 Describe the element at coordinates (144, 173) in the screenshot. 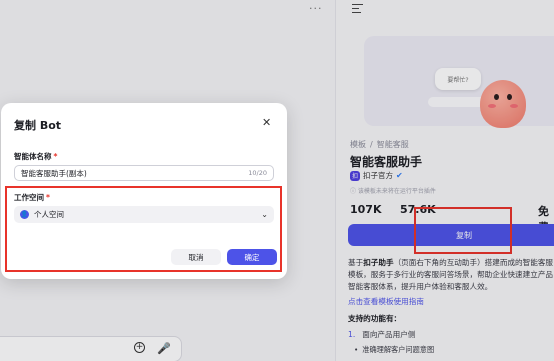

I see `agent-name-input: 智能客服助手(副本) 10/20` at that location.